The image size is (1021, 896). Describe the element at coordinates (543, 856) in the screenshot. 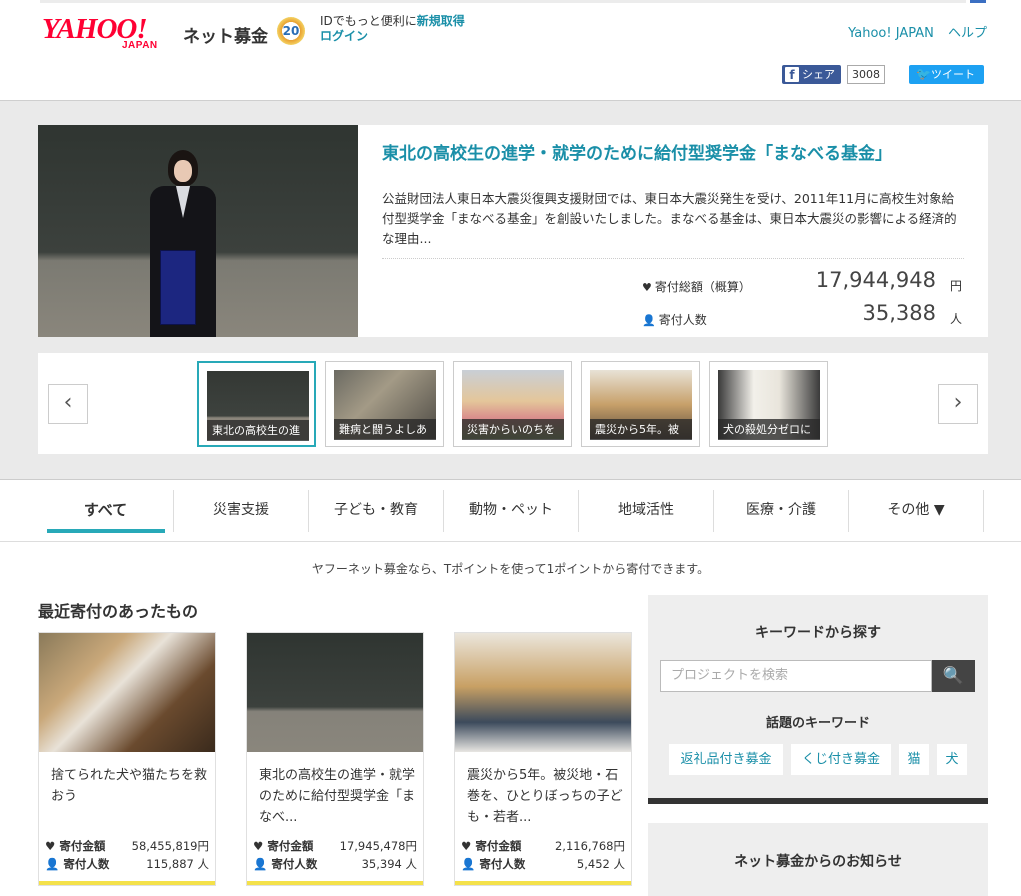

I see `card-stats: ♥ 寄付金額 2,116,768円 👤 寄付人数 5,452 人` at that location.